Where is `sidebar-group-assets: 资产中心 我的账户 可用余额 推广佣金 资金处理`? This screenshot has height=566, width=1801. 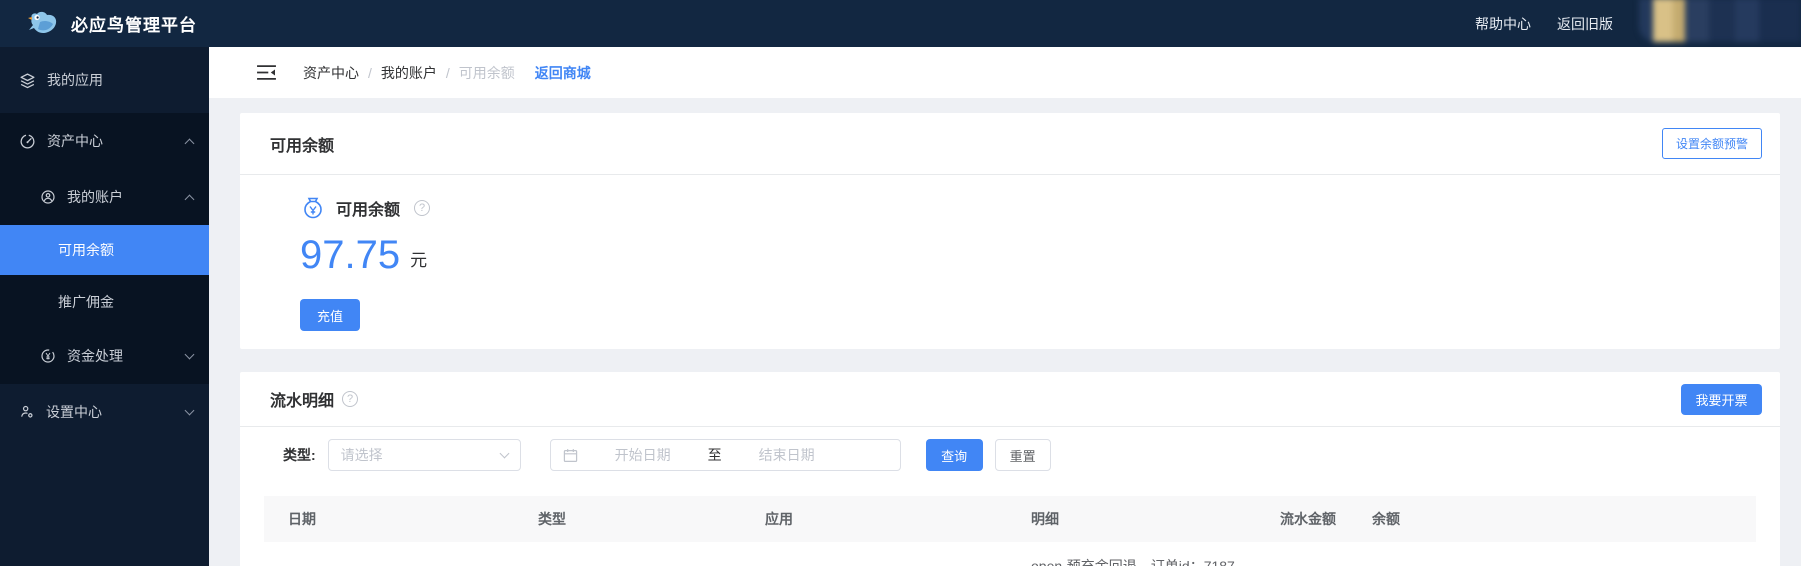 sidebar-group-assets: 资产中心 我的账户 可用余额 推广佣金 资金处理 is located at coordinates (104, 248).